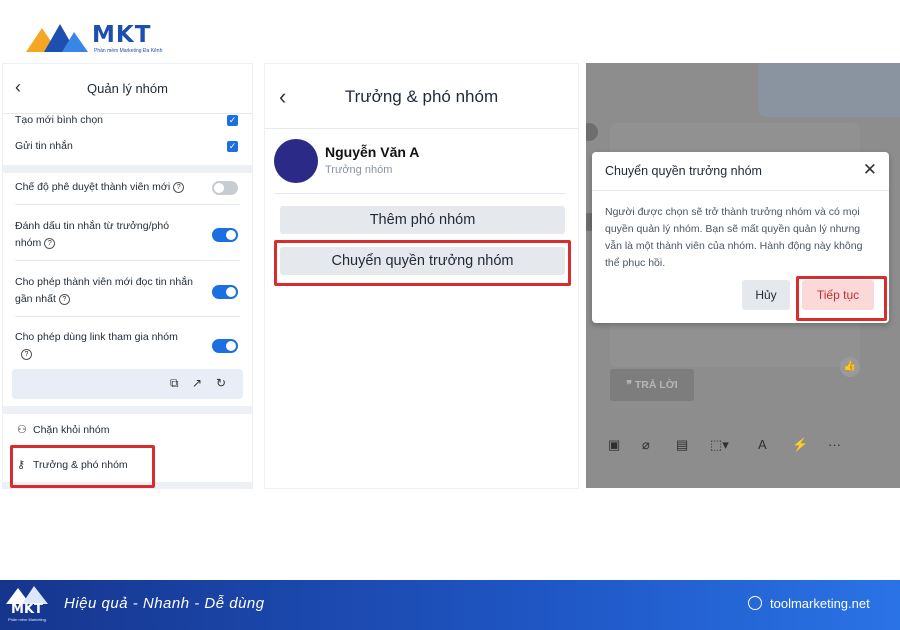 The height and width of the screenshot is (630, 900). I want to click on message-bubble, so click(829, 90).